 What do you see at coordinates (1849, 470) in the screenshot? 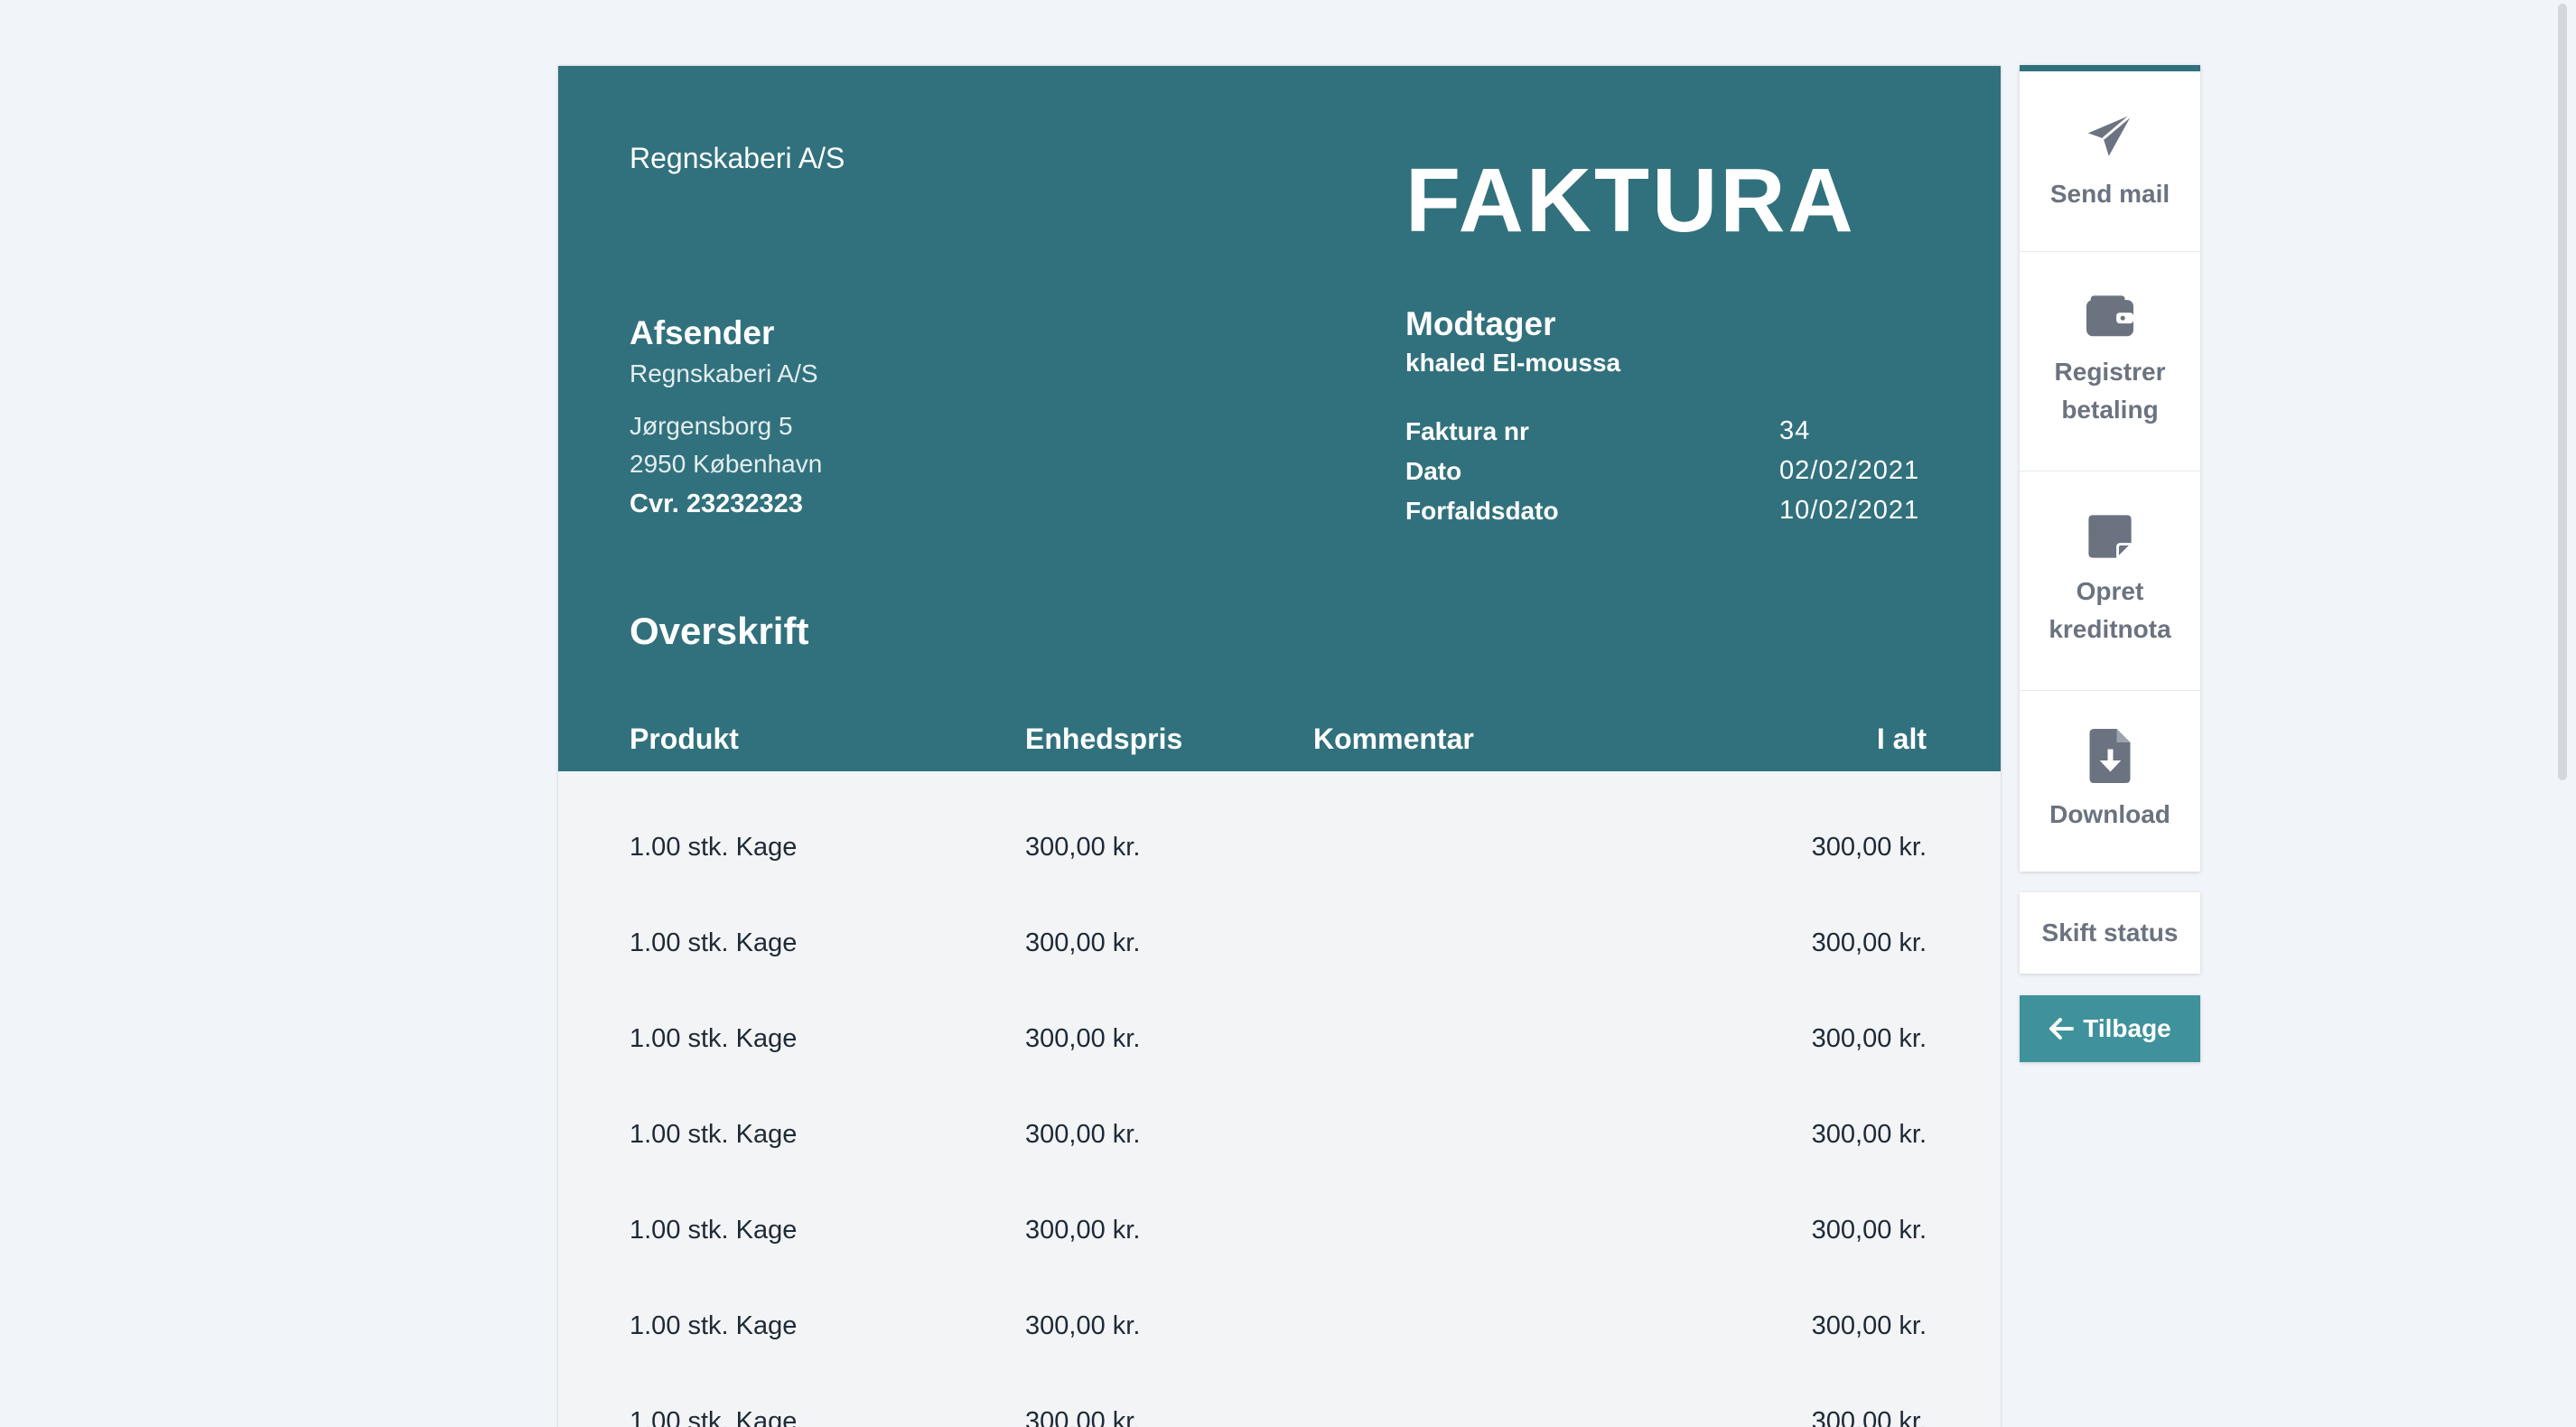
I see `invoice-date-value: 02/02/2021` at bounding box center [1849, 470].